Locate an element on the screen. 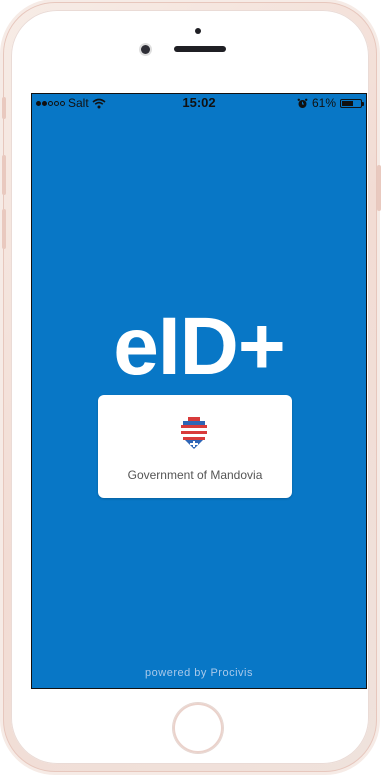 The height and width of the screenshot is (776, 383). status-right: 61% is located at coordinates (330, 103).